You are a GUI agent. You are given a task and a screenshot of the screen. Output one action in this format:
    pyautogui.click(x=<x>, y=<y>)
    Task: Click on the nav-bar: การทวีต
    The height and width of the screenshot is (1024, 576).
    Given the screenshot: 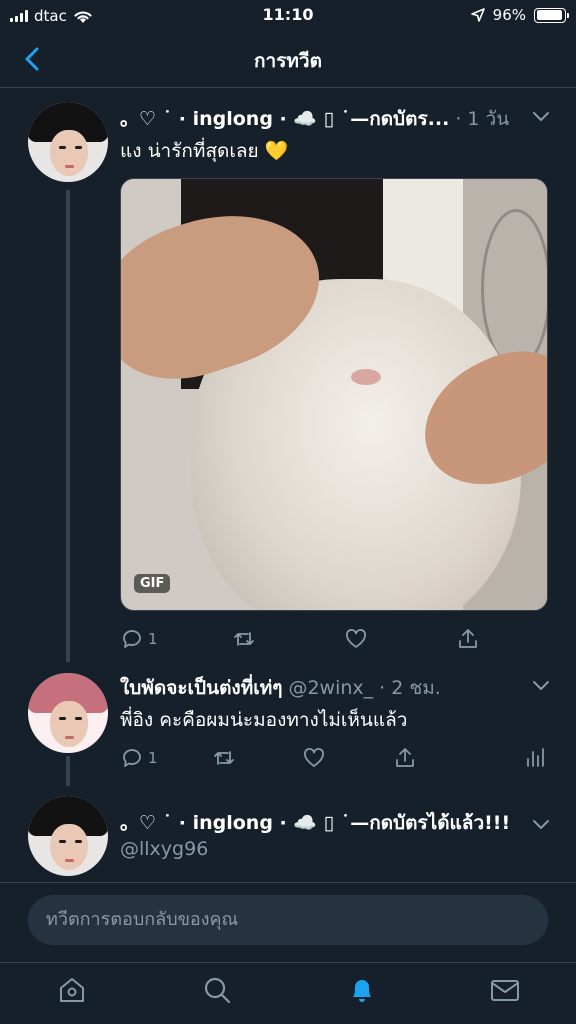 What is the action you would take?
    pyautogui.click(x=288, y=60)
    